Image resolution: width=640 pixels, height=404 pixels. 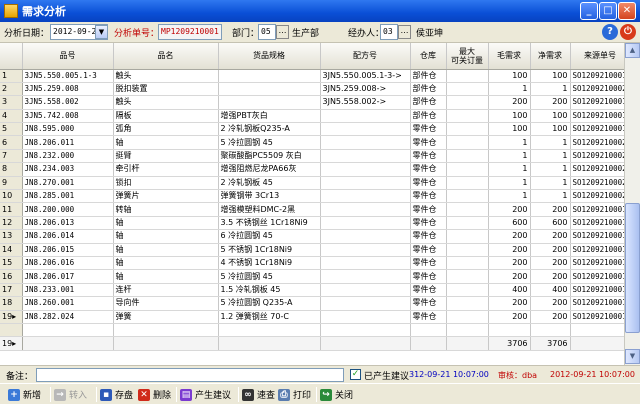 What do you see at coordinates (68, 183) in the screenshot?
I see `table-cell: JN8.270.001` at bounding box center [68, 183].